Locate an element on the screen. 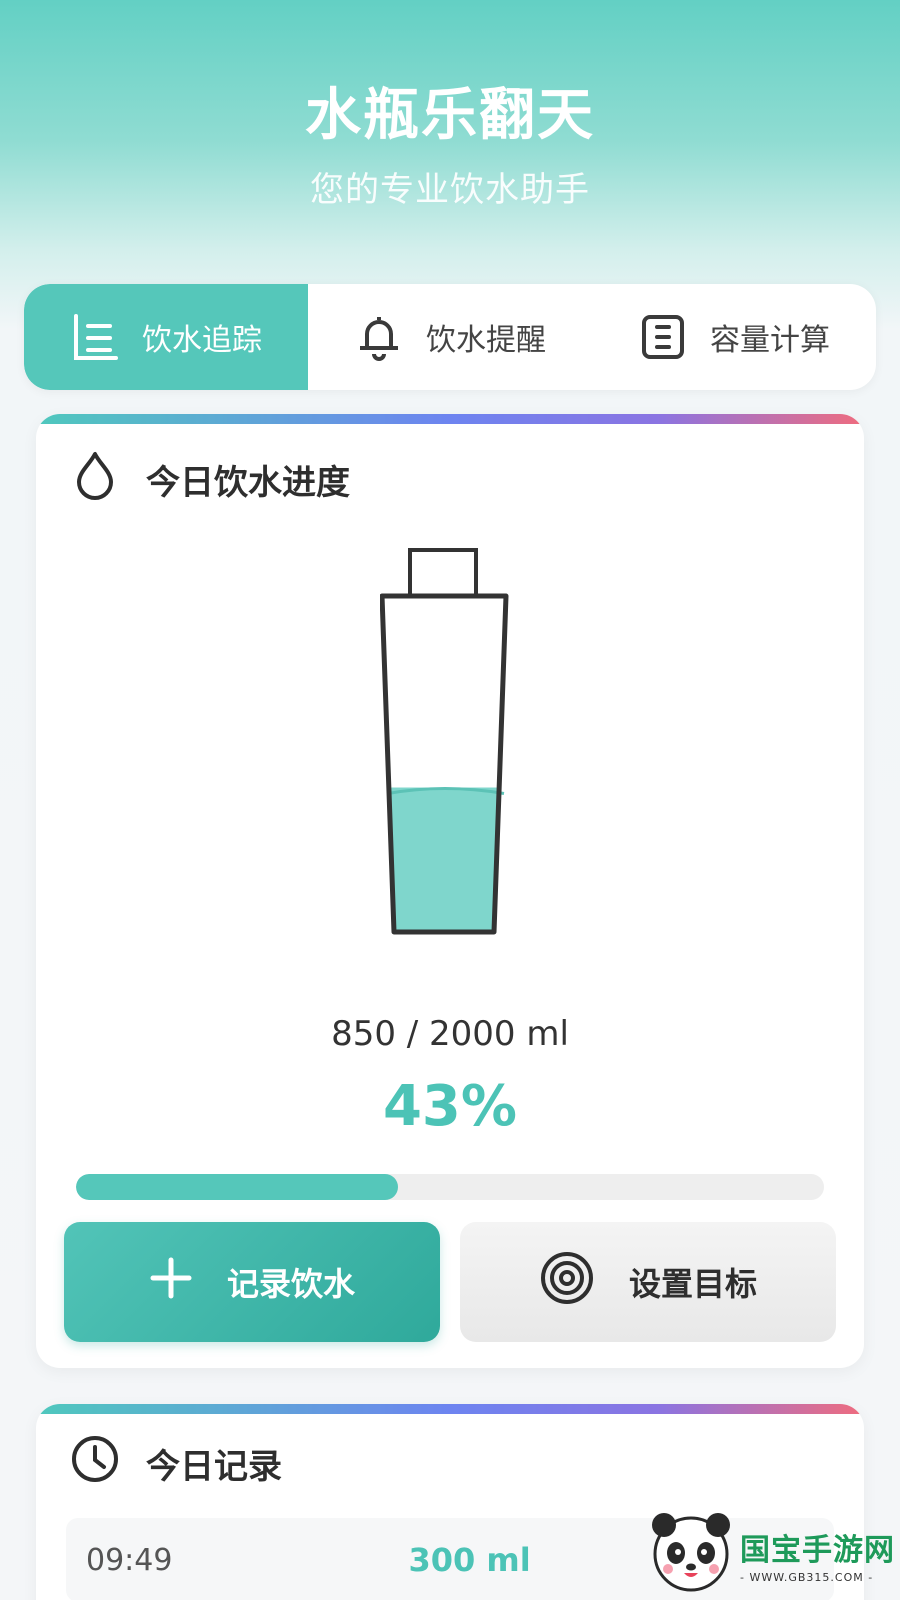 The image size is (900, 1600). calculator-icon is located at coordinates (663, 337).